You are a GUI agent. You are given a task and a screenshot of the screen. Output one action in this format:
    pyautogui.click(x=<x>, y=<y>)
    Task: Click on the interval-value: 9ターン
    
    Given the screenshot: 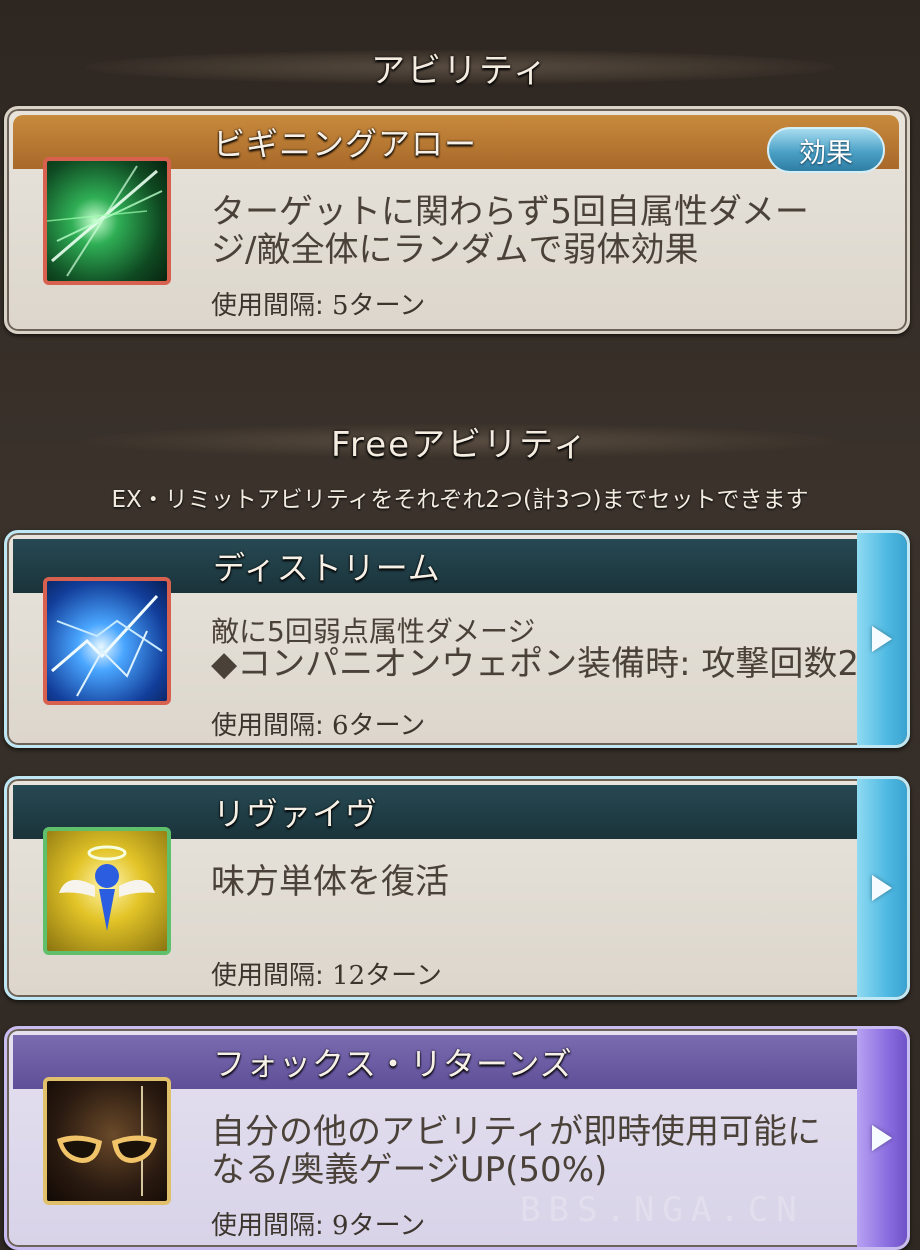 What is the action you would take?
    pyautogui.click(x=379, y=1226)
    